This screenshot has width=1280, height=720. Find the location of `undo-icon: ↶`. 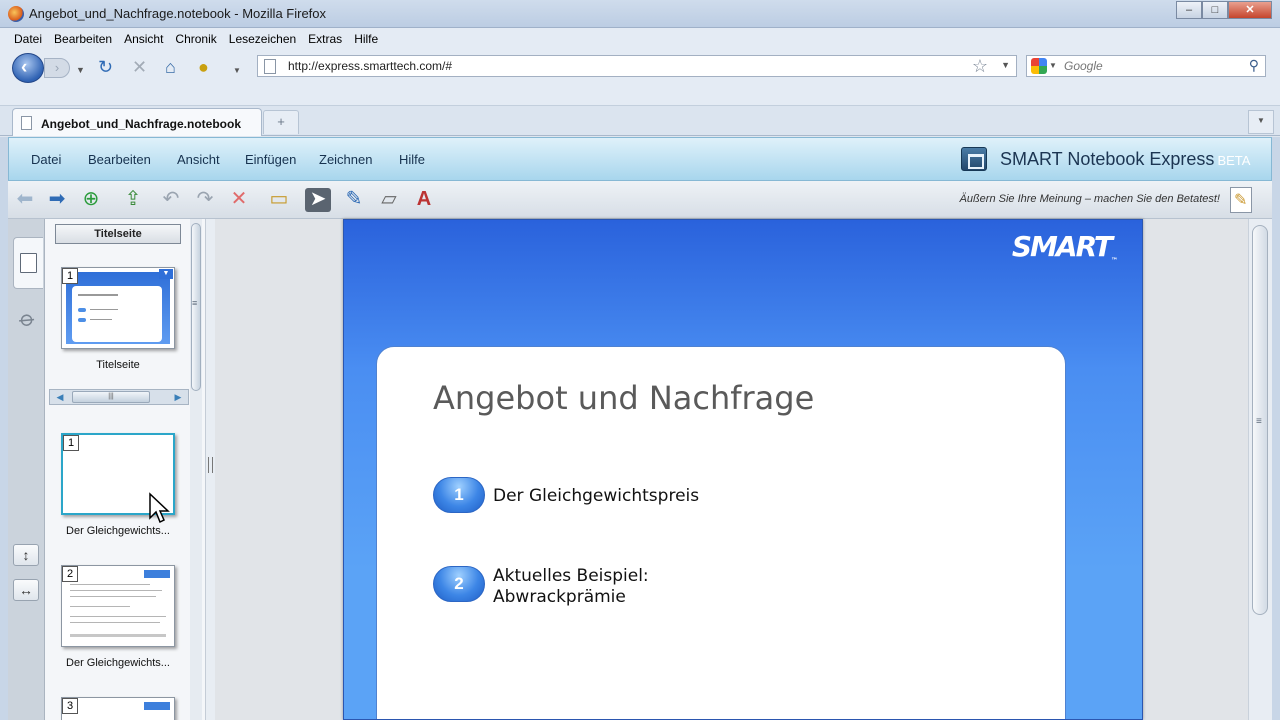

undo-icon: ↶ is located at coordinates (171, 200).